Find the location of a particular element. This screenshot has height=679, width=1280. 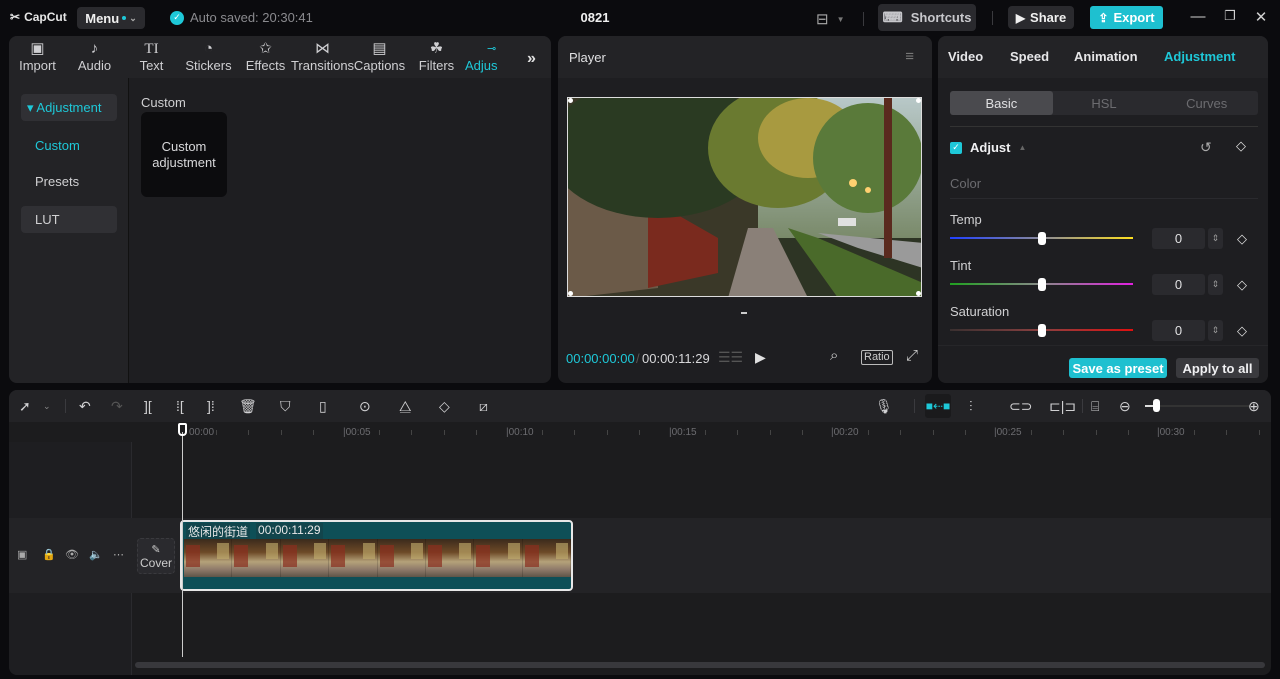

more-options-icon: ⋯ is located at coordinates (118, 554).